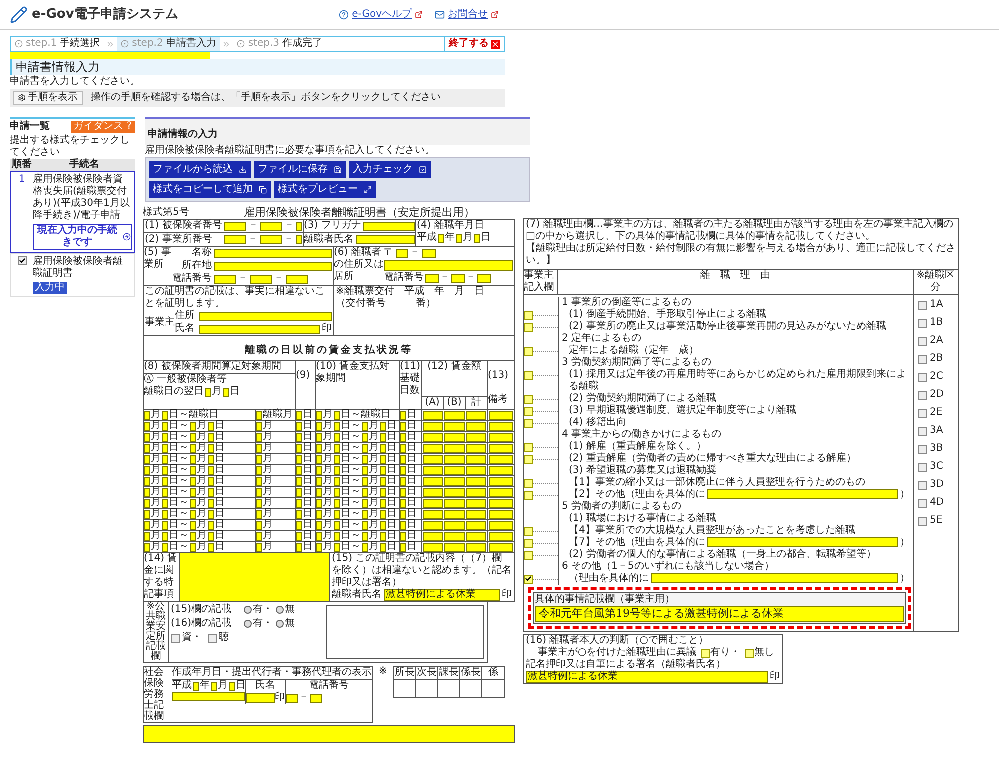 Image resolution: width=999 pixels, height=767 pixels. Describe the element at coordinates (390, 169) in the screenshot. I see `toolbar-button: 入力チェック` at that location.